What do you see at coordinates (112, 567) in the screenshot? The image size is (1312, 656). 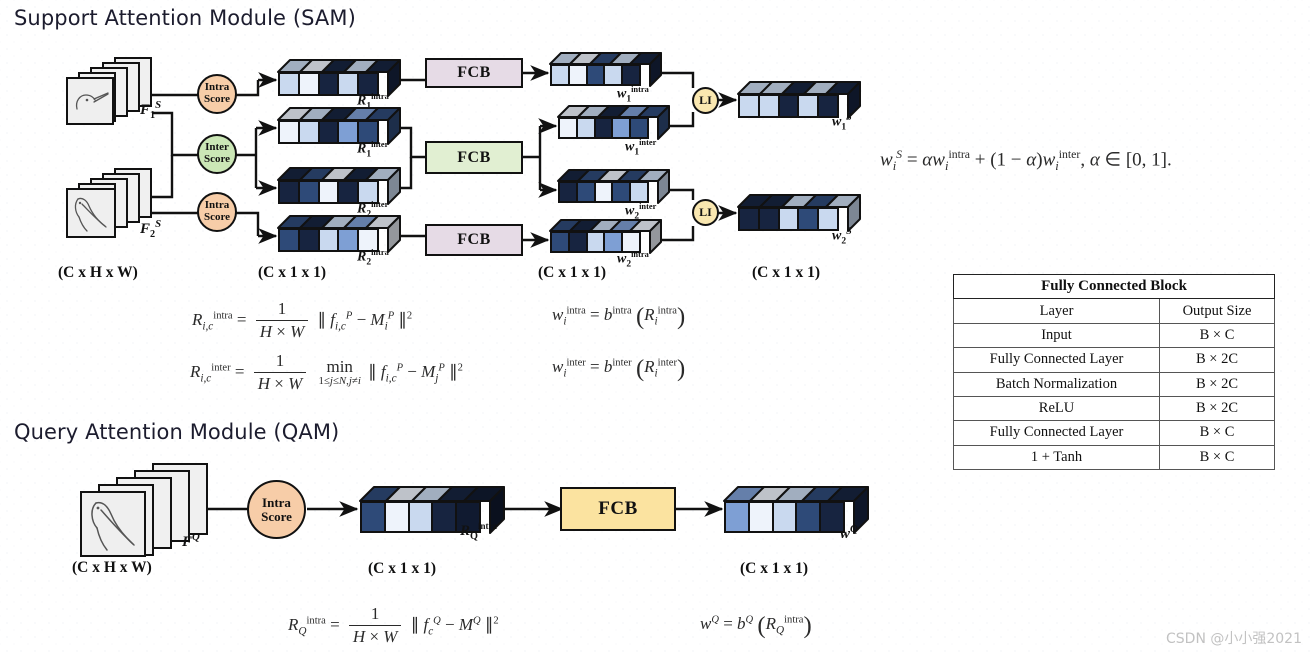 I see `qam-input-dim-label: (C x H x W)` at bounding box center [112, 567].